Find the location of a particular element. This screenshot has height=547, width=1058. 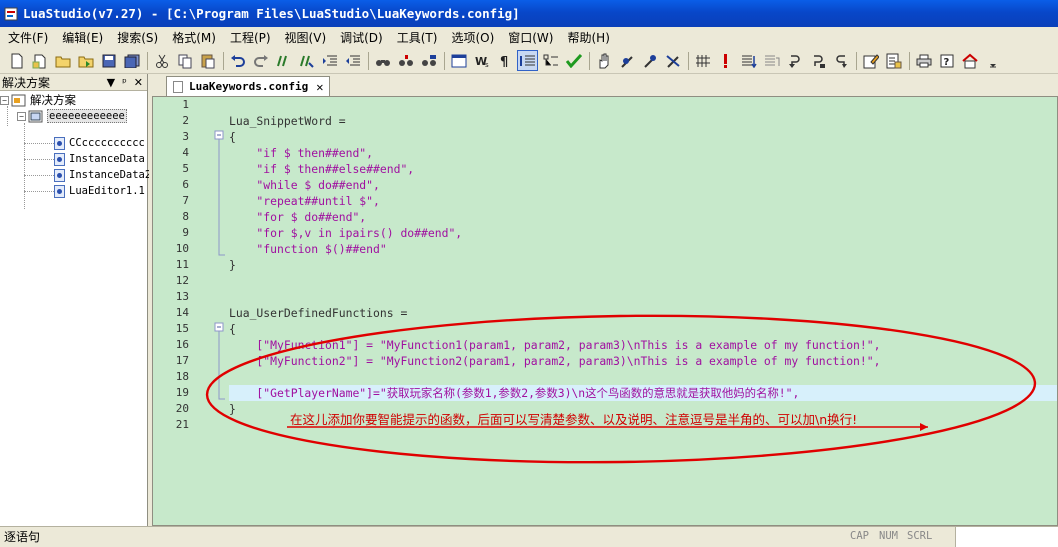

step-out-icon is located at coordinates (794, 60).